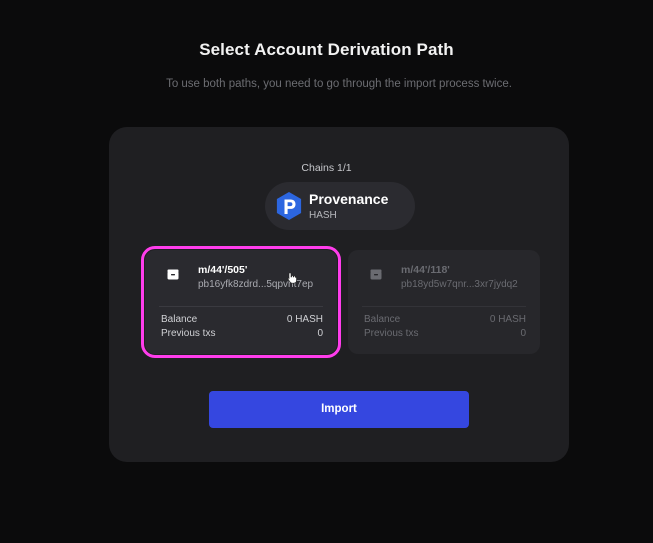  What do you see at coordinates (223, 270) in the screenshot?
I see `account-path: m/44'/505'` at bounding box center [223, 270].